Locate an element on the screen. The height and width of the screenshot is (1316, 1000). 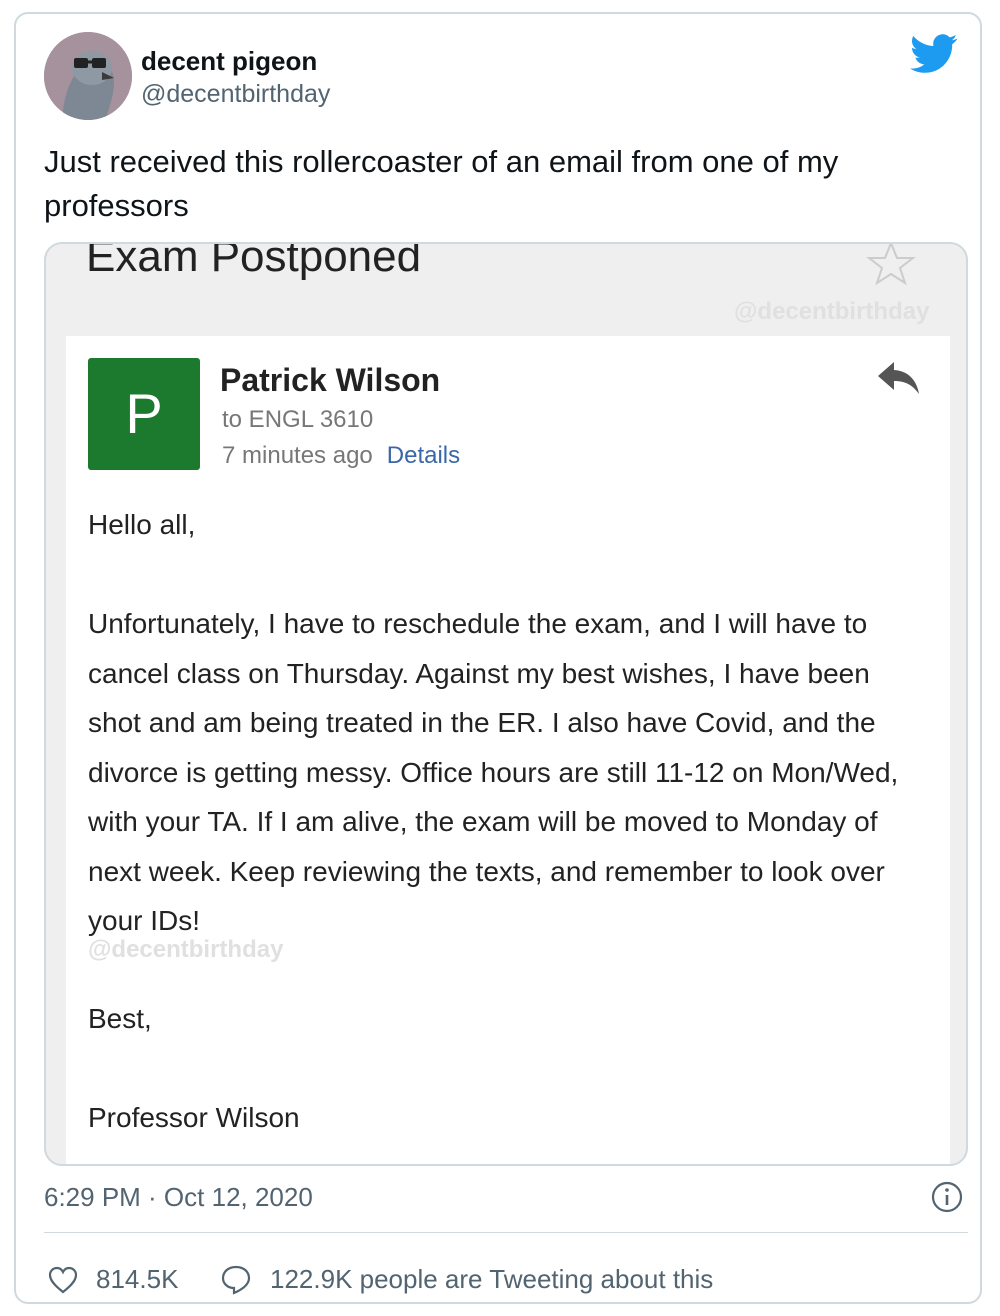
tweeting-about-link: 122.9K people are Tweeting about this is located at coordinates (466, 1279).